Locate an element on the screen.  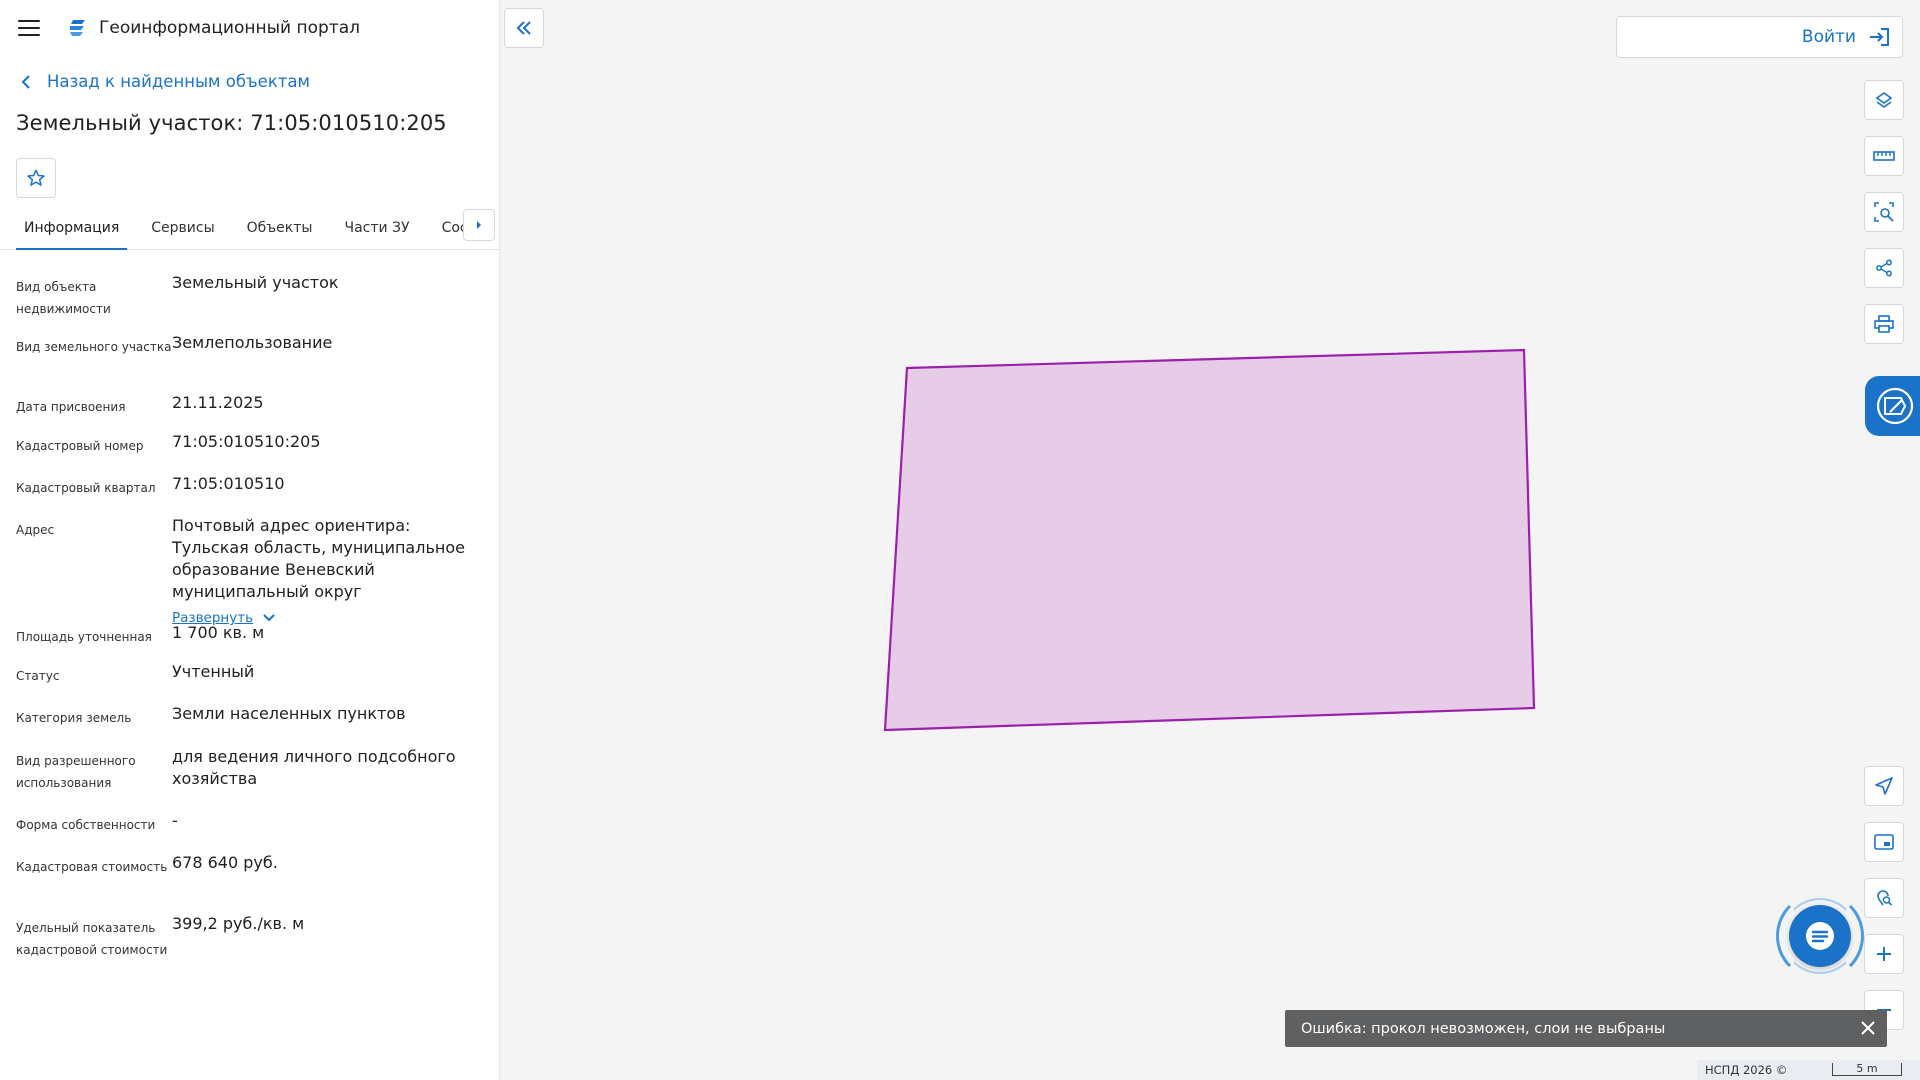
navigation-arrow-icon is located at coordinates (1884, 786).